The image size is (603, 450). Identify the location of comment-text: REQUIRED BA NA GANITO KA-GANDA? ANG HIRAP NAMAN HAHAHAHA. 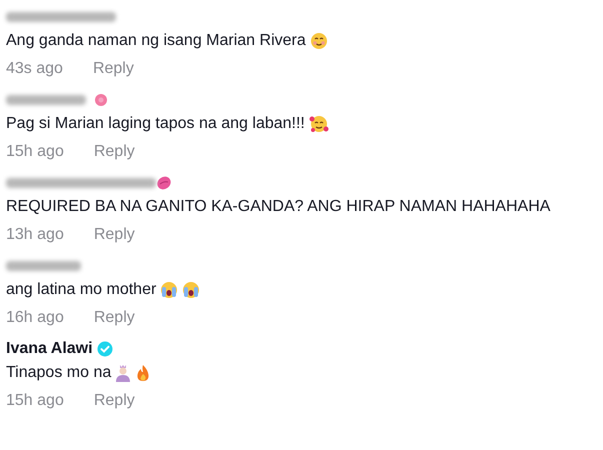
(278, 207).